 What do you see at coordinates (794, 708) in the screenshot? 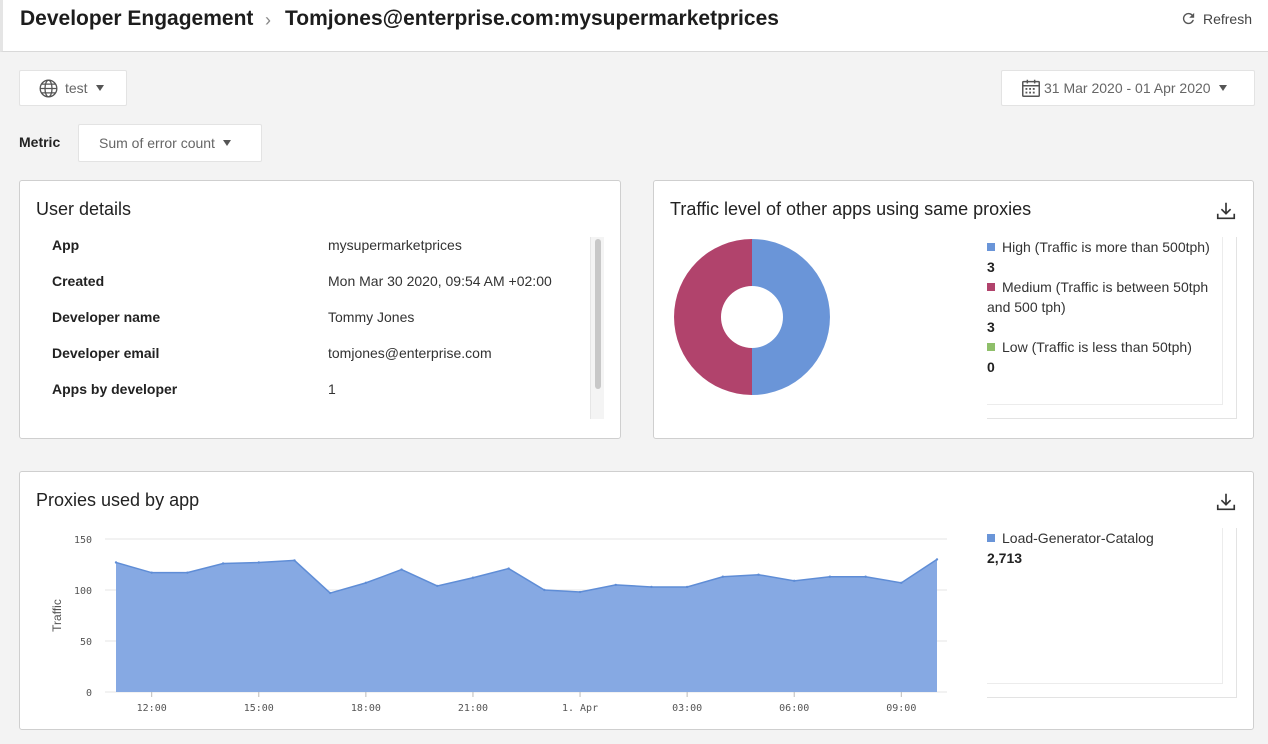
I see `x-tick-label: 06:00` at bounding box center [794, 708].